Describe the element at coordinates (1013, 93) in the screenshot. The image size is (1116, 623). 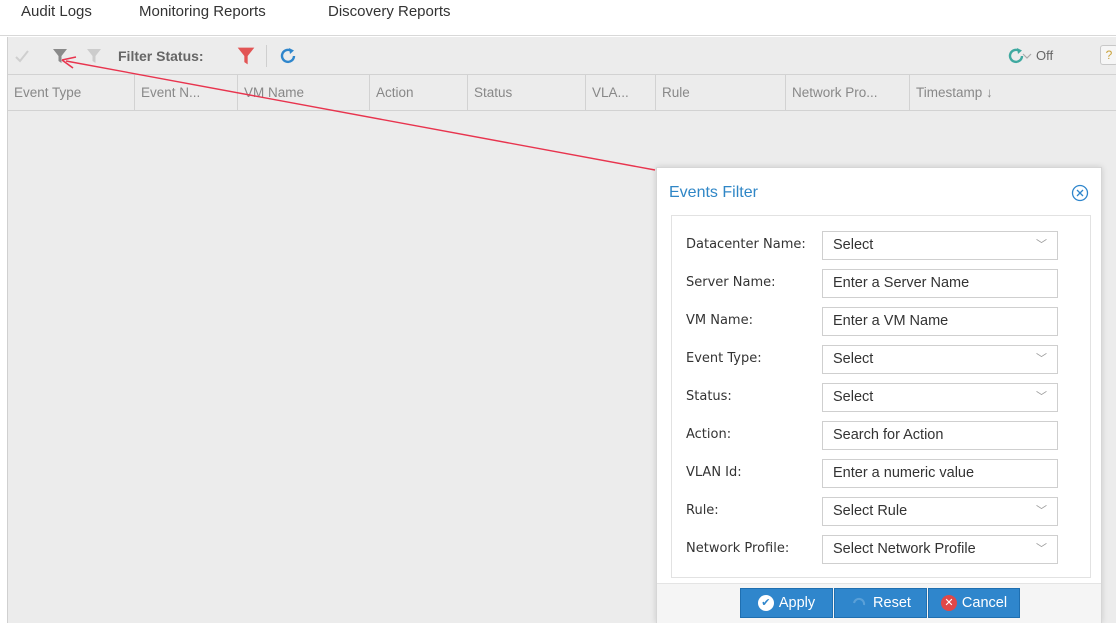
I see `column-timestamp: Timestamp ↓` at that location.